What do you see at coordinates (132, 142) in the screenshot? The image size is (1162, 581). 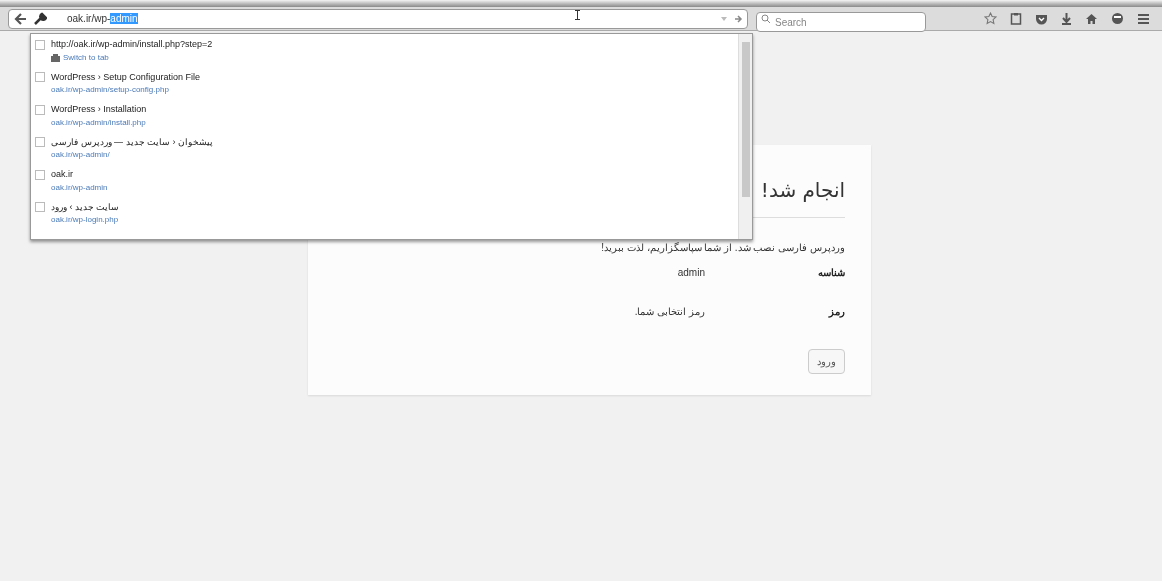 I see `suggestion-title: پیشخوان ‹ سایت جدید — وردپرس فارسی` at bounding box center [132, 142].